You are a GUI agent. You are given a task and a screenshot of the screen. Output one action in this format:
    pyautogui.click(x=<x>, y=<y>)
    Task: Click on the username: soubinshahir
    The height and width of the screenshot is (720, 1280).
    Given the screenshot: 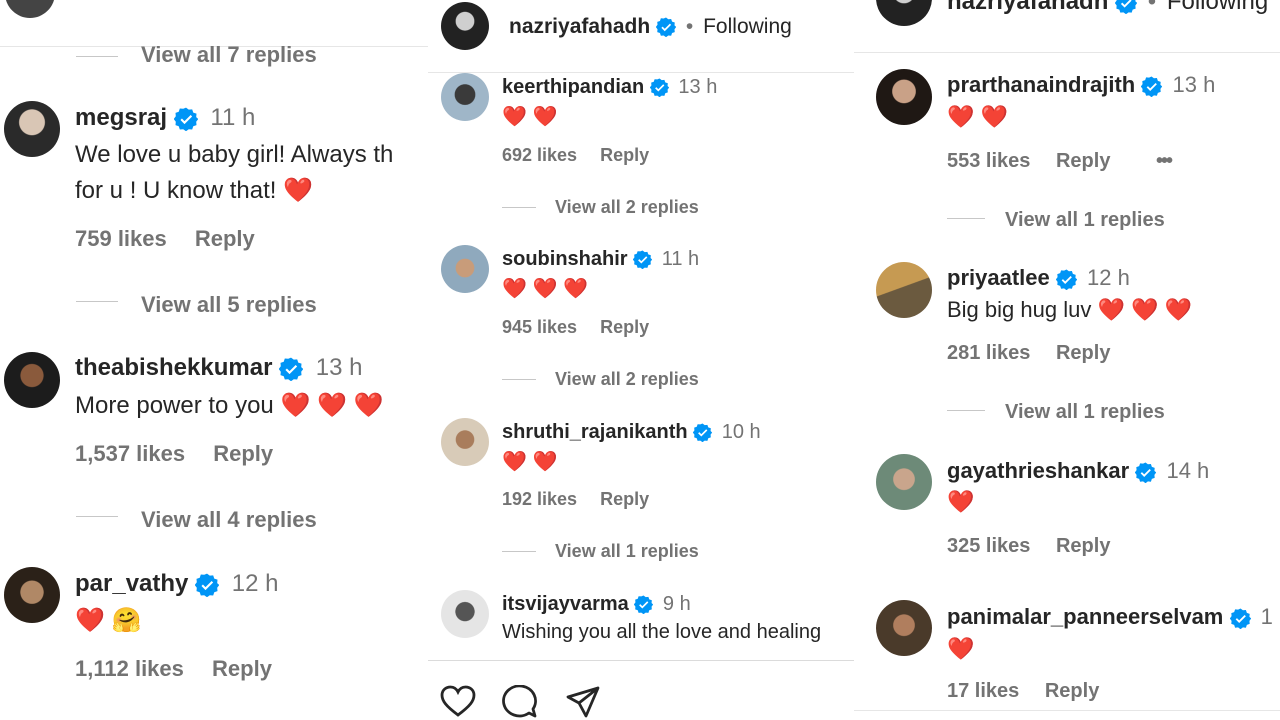 What is the action you would take?
    pyautogui.click(x=565, y=259)
    